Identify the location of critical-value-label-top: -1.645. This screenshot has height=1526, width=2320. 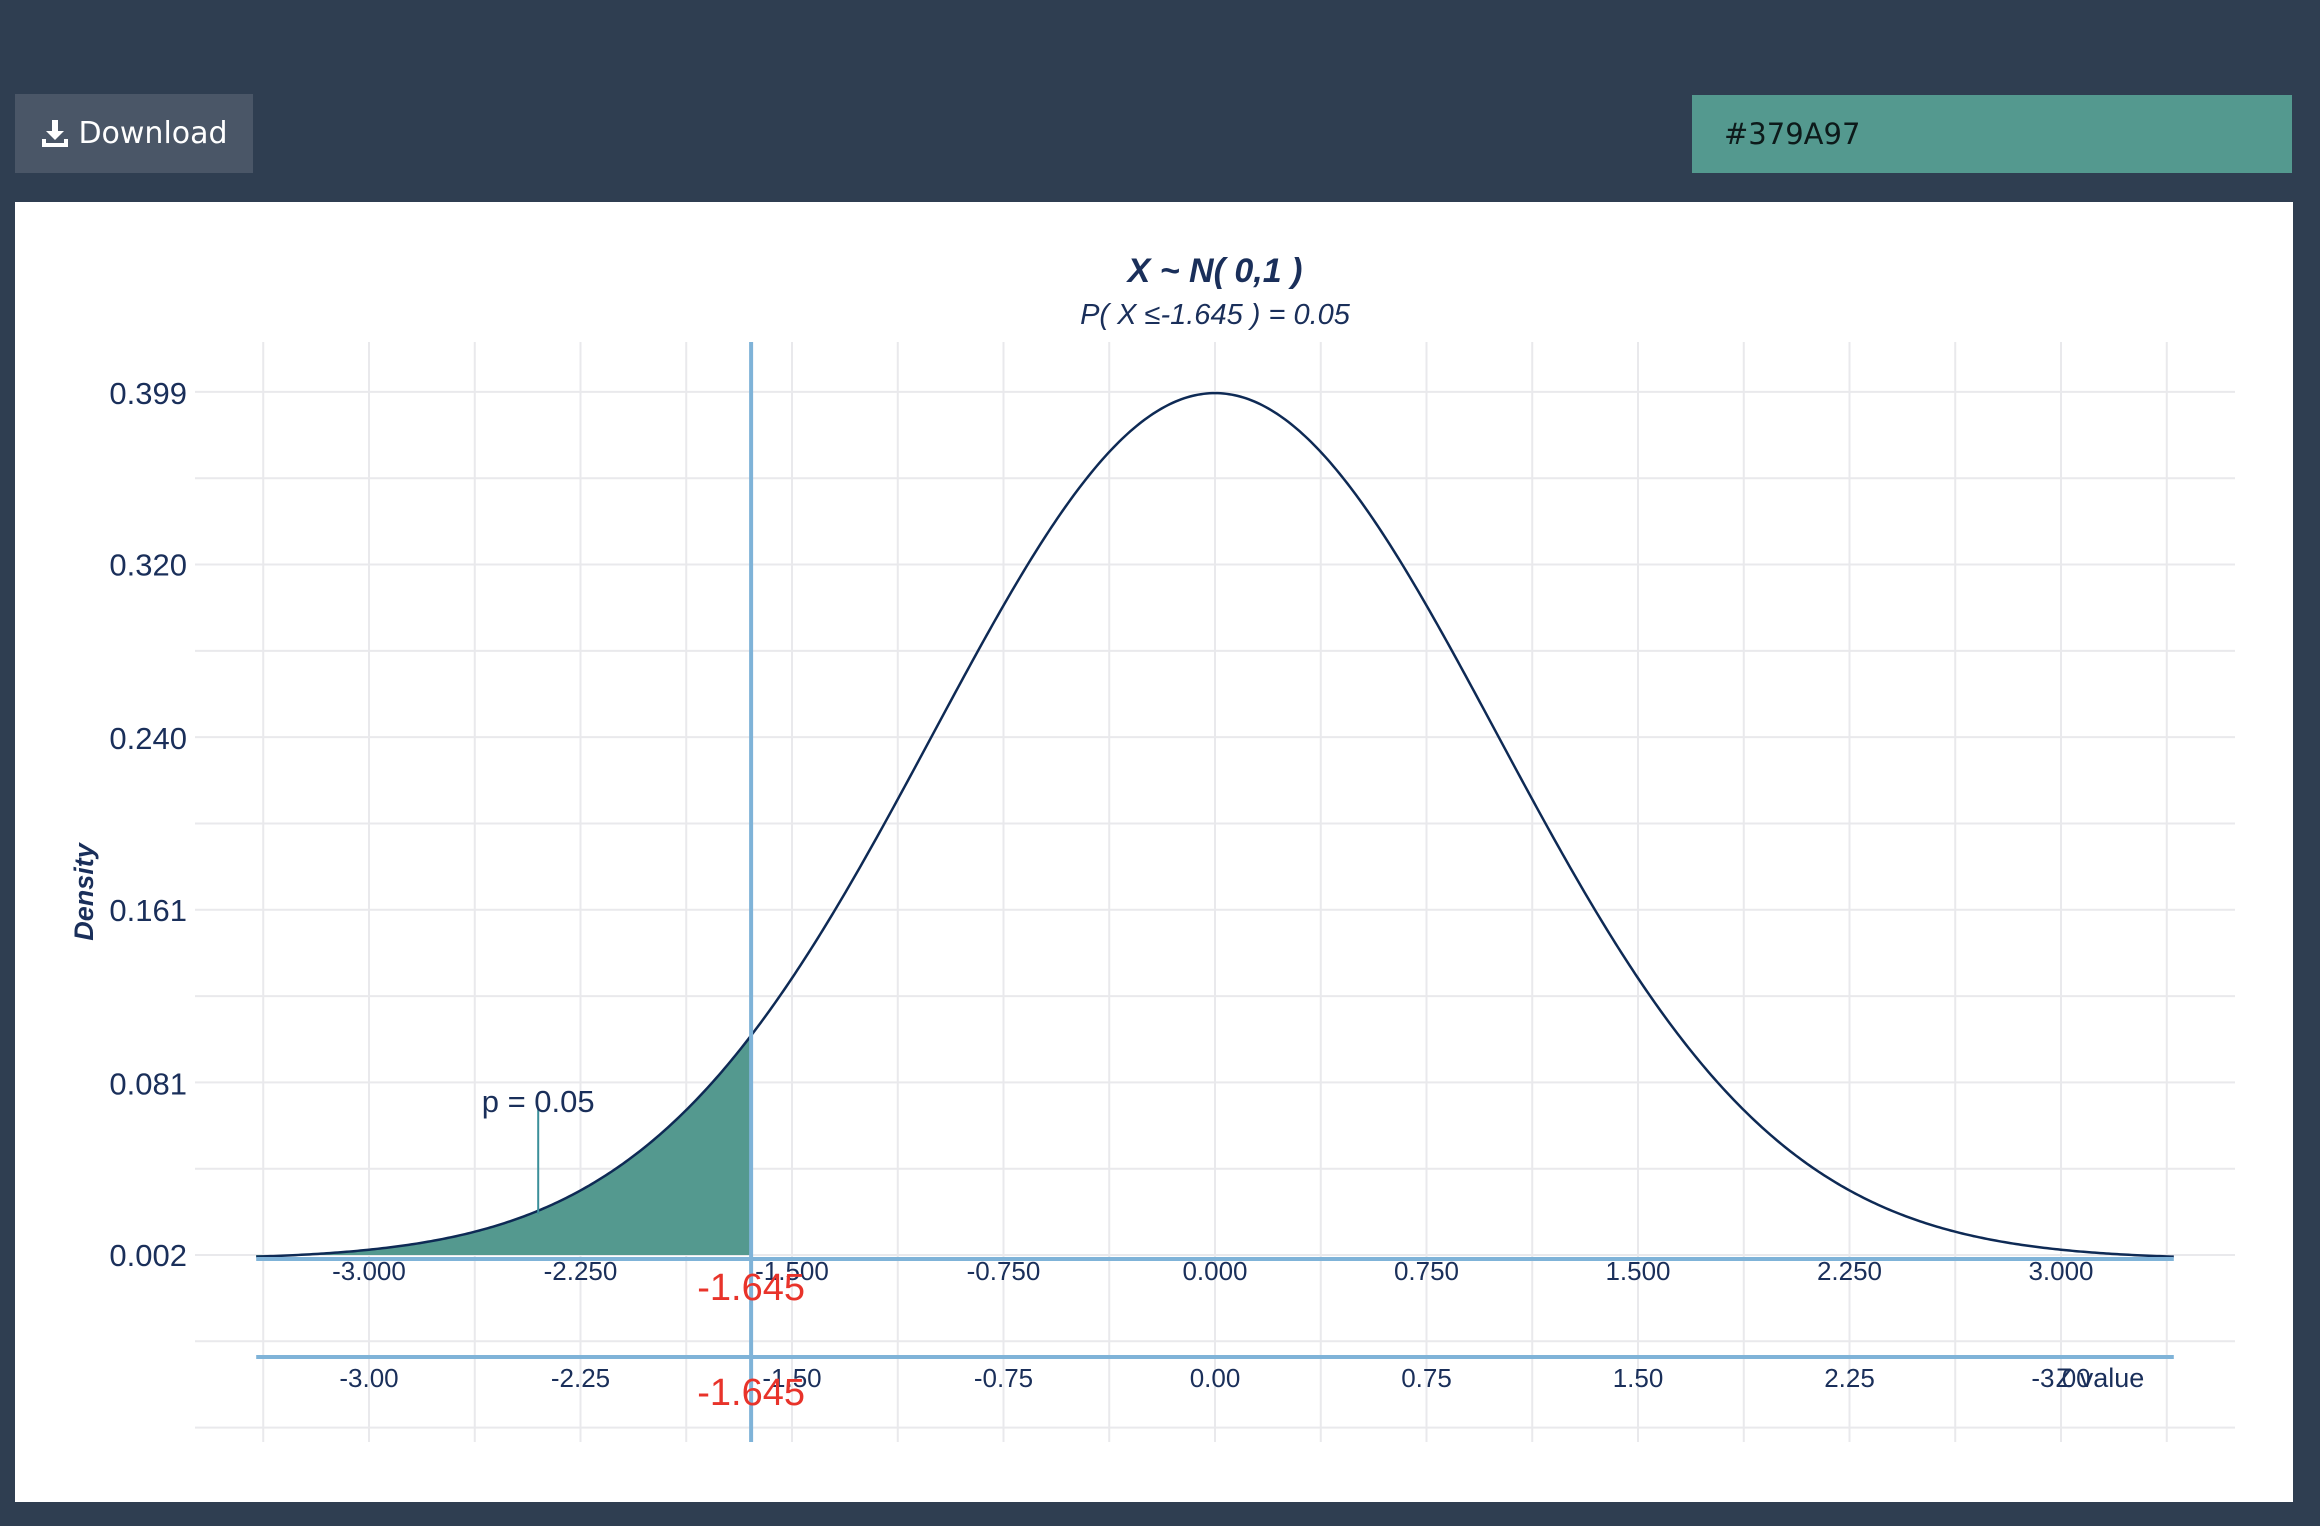
(751, 1288).